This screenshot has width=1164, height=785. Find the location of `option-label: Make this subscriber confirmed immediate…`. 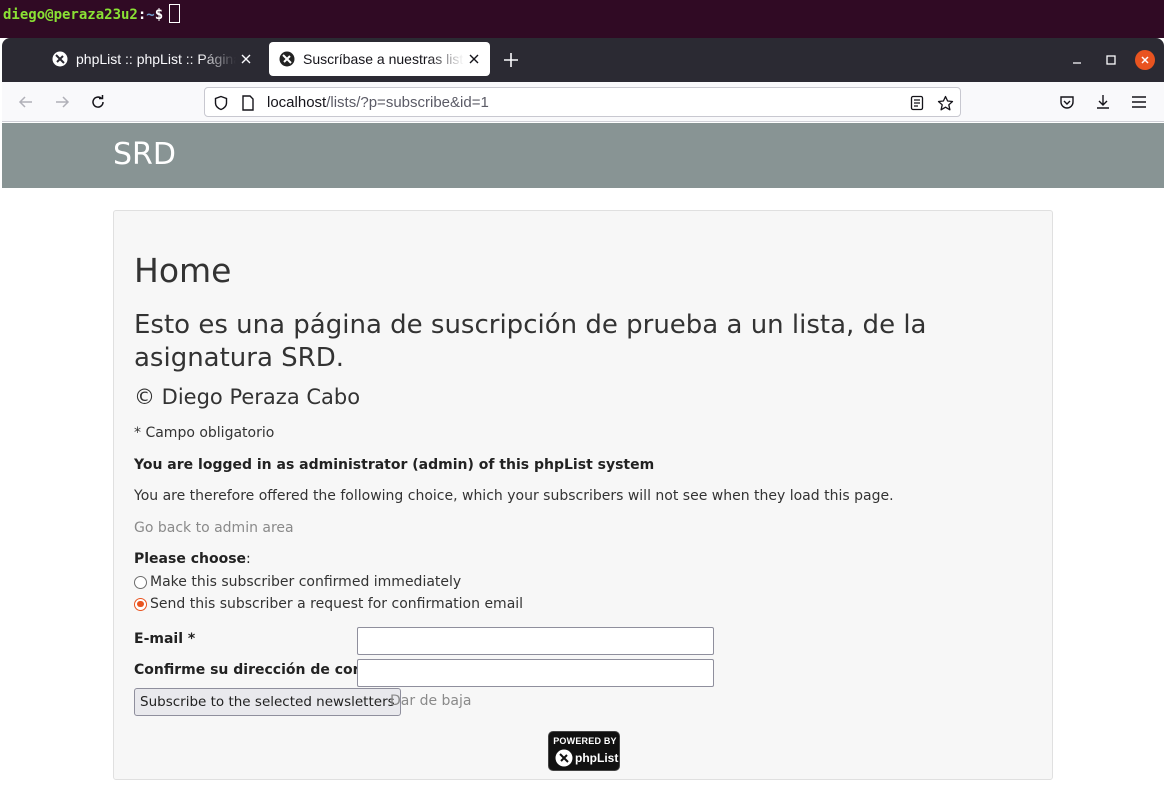

option-label: Make this subscriber confirmed immediate… is located at coordinates (306, 582).